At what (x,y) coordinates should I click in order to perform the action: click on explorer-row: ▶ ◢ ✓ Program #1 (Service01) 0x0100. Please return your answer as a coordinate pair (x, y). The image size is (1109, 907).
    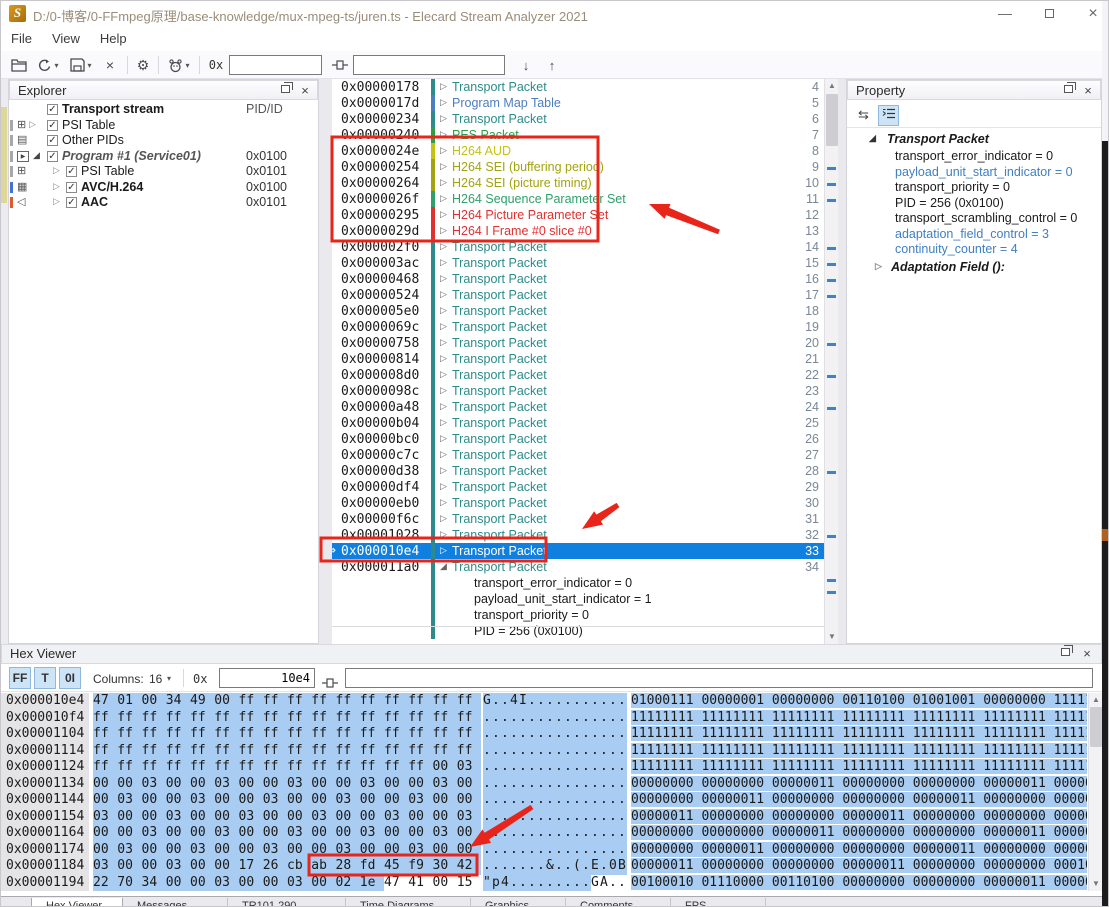
    Looking at the image, I should click on (163, 157).